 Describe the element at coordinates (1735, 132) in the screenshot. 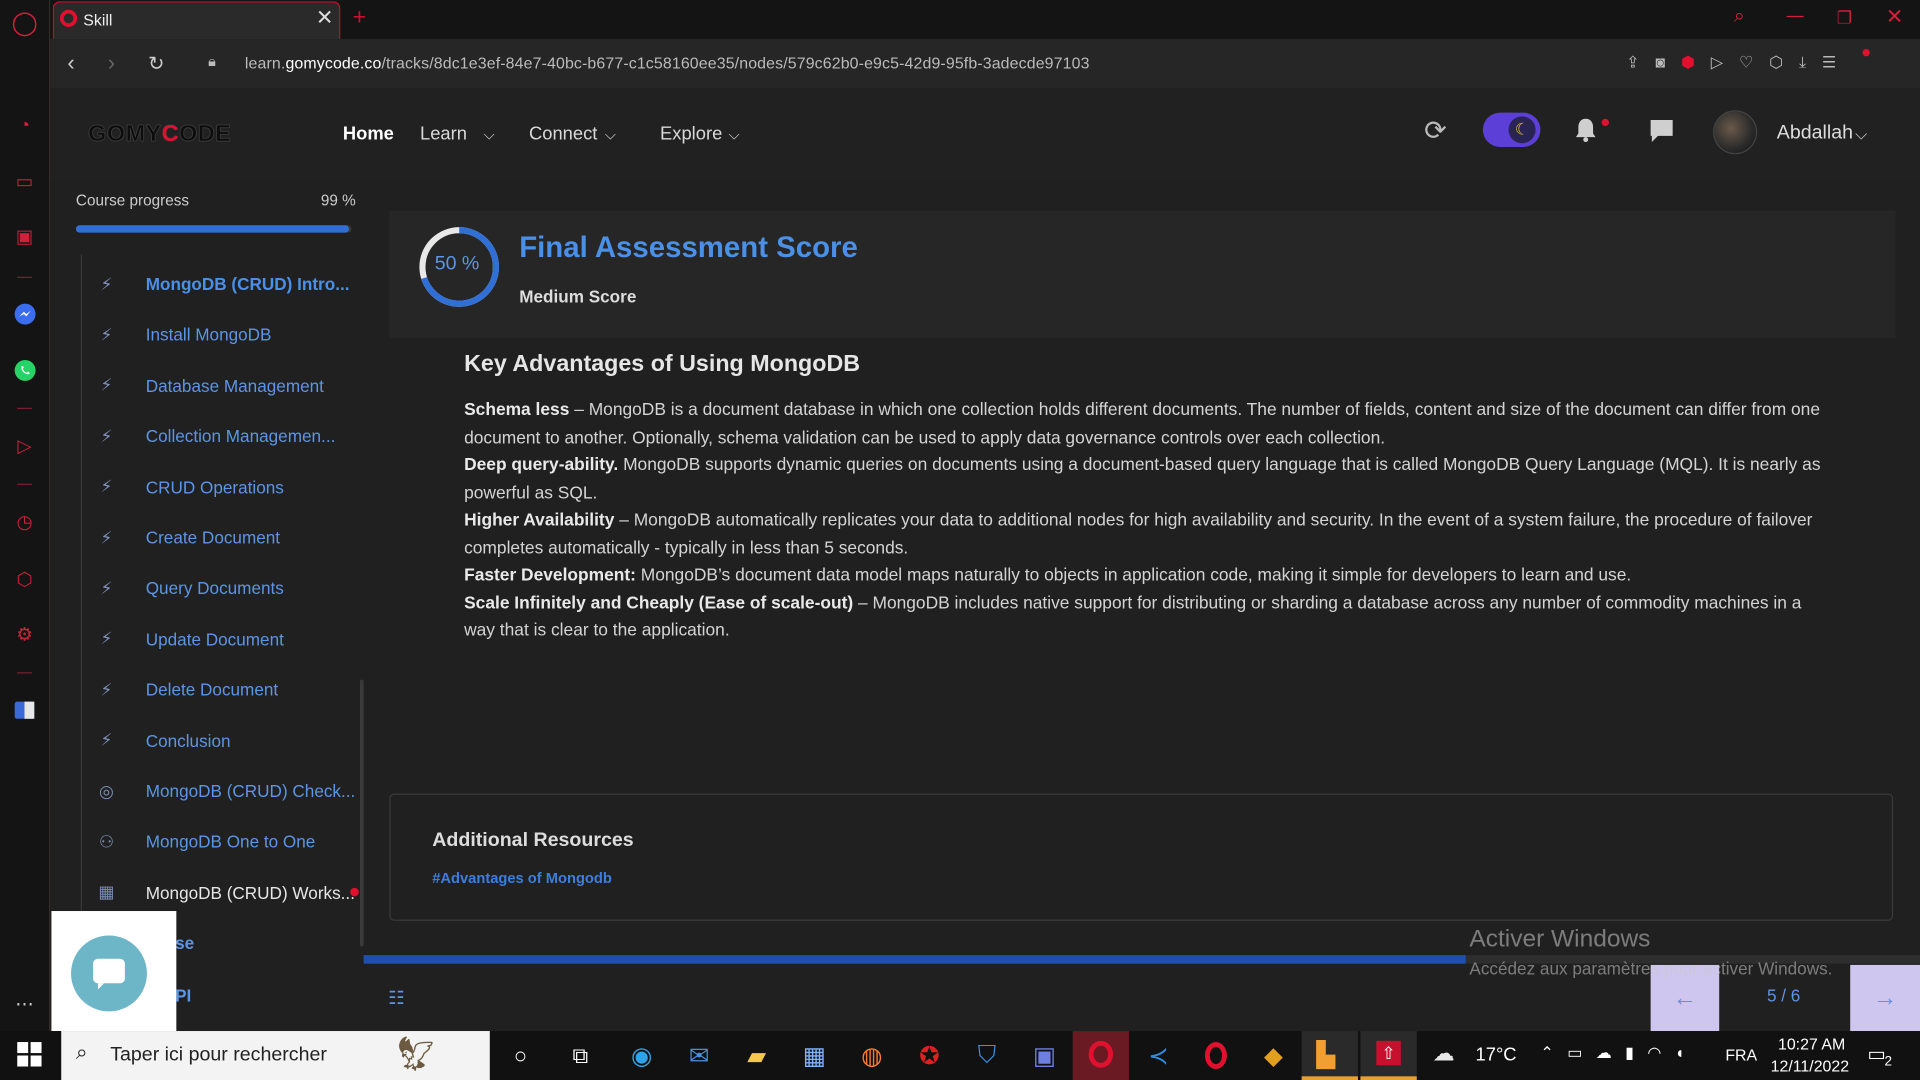

I see `avatar` at that location.